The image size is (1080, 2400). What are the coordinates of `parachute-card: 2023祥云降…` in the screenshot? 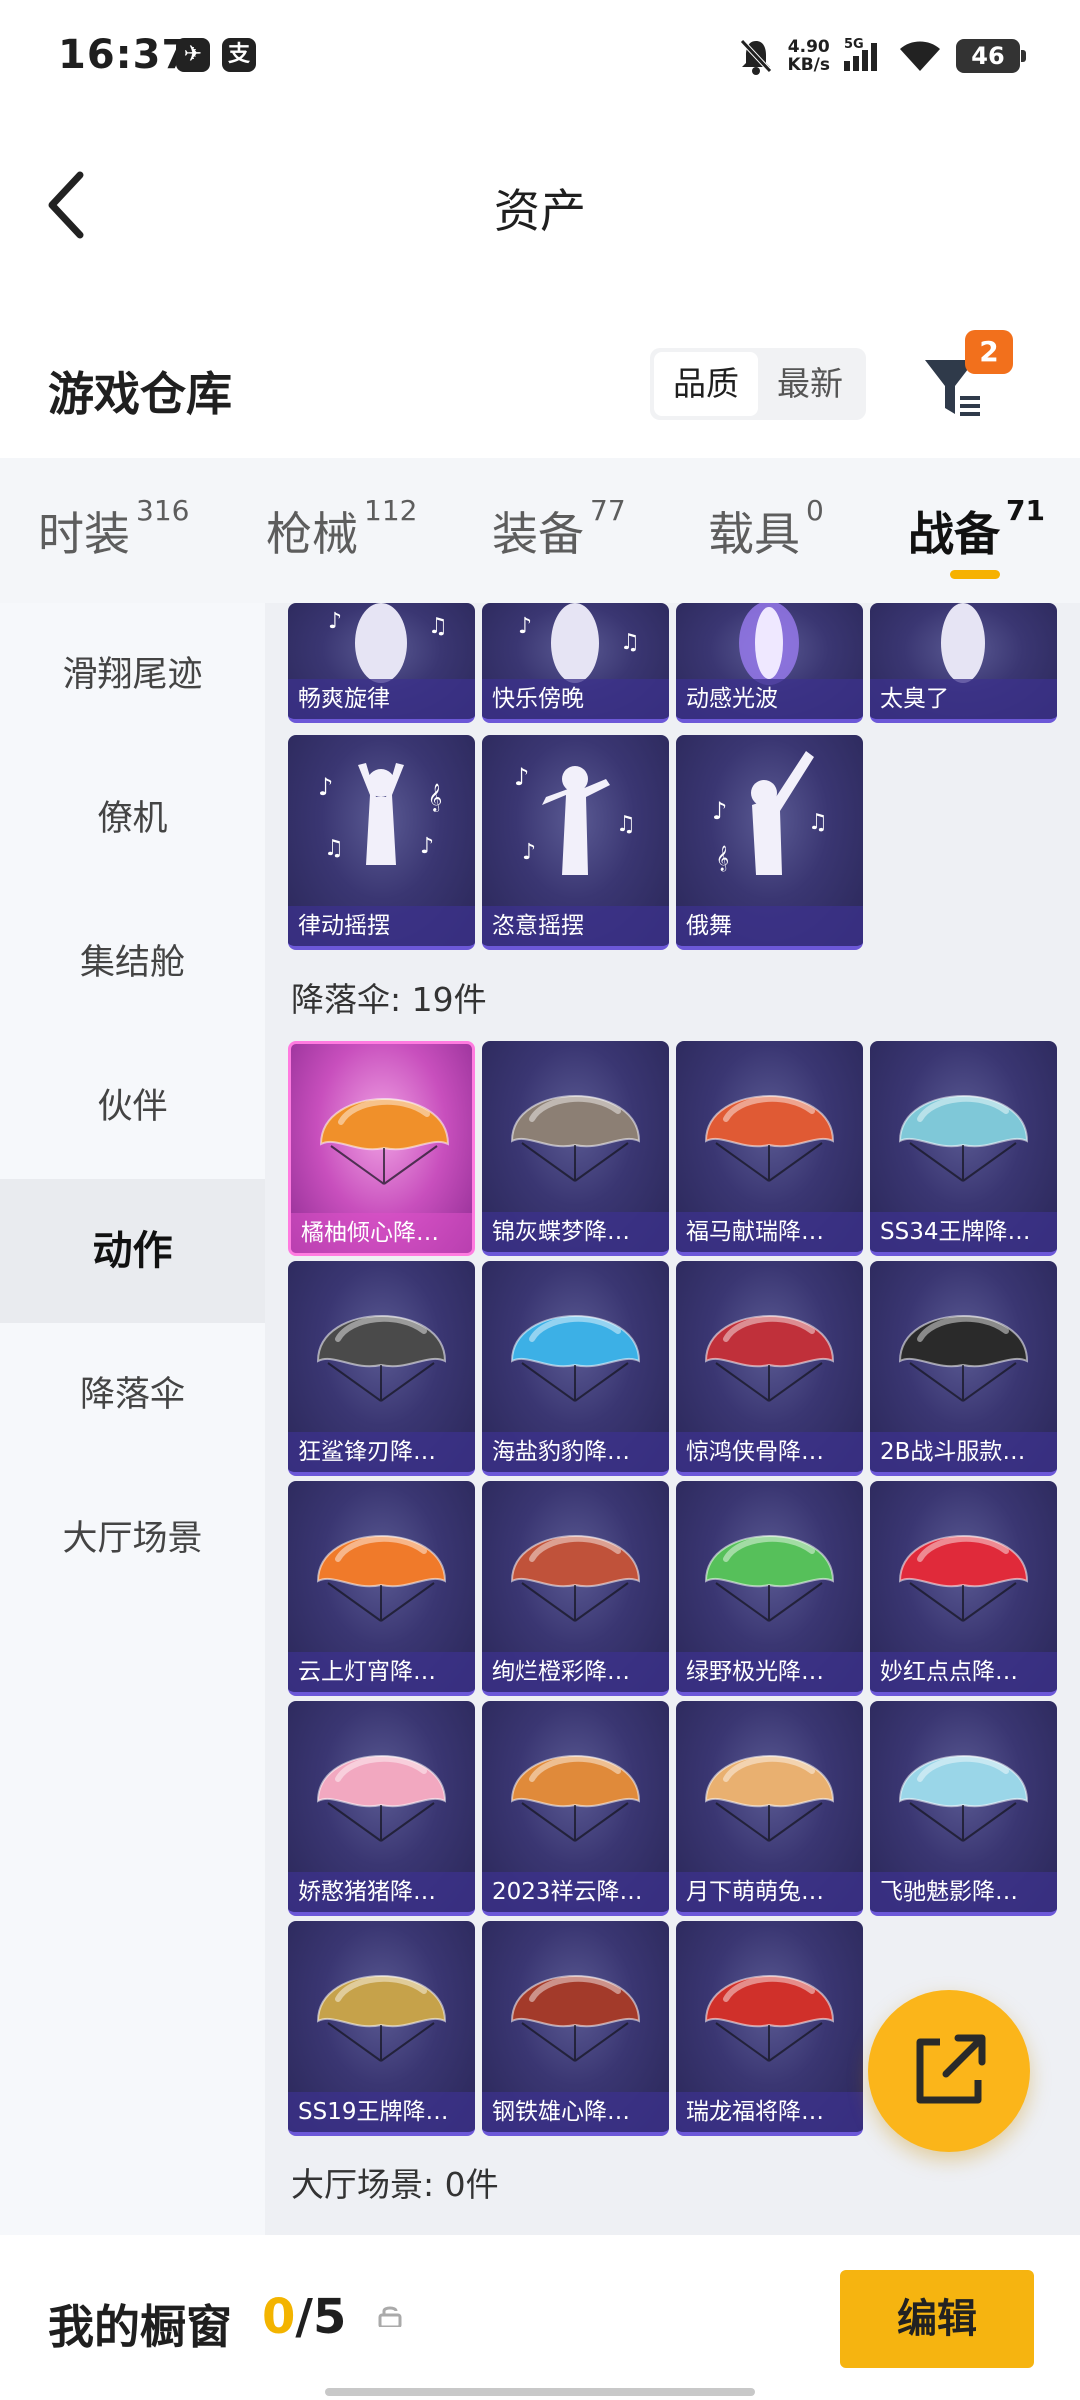 It's located at (575, 1808).